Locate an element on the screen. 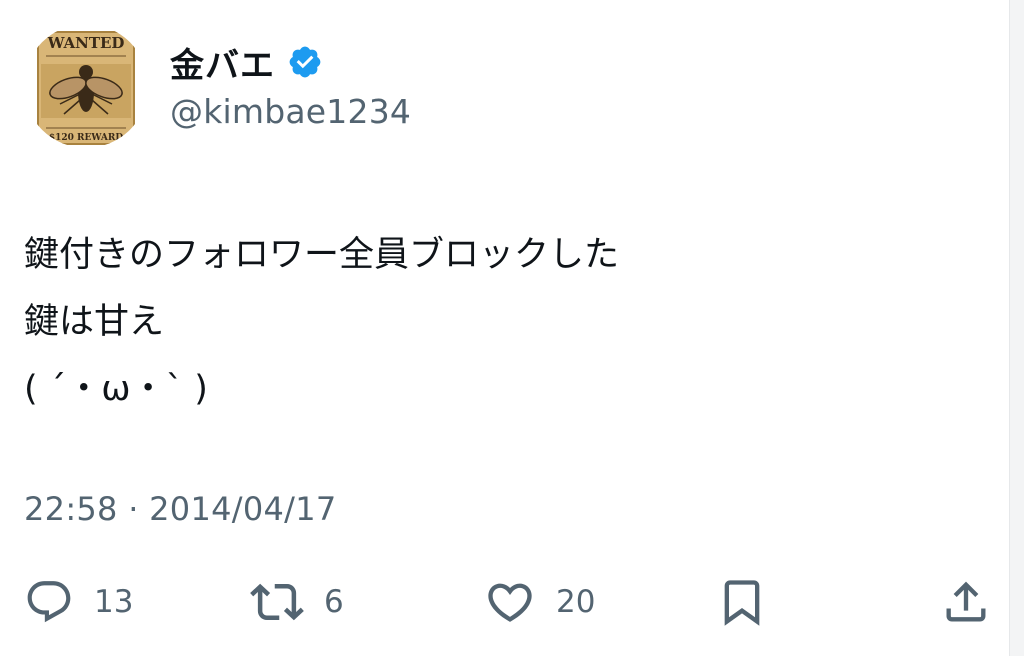 The width and height of the screenshot is (1024, 656). retweet-count: 6 is located at coordinates (334, 602).